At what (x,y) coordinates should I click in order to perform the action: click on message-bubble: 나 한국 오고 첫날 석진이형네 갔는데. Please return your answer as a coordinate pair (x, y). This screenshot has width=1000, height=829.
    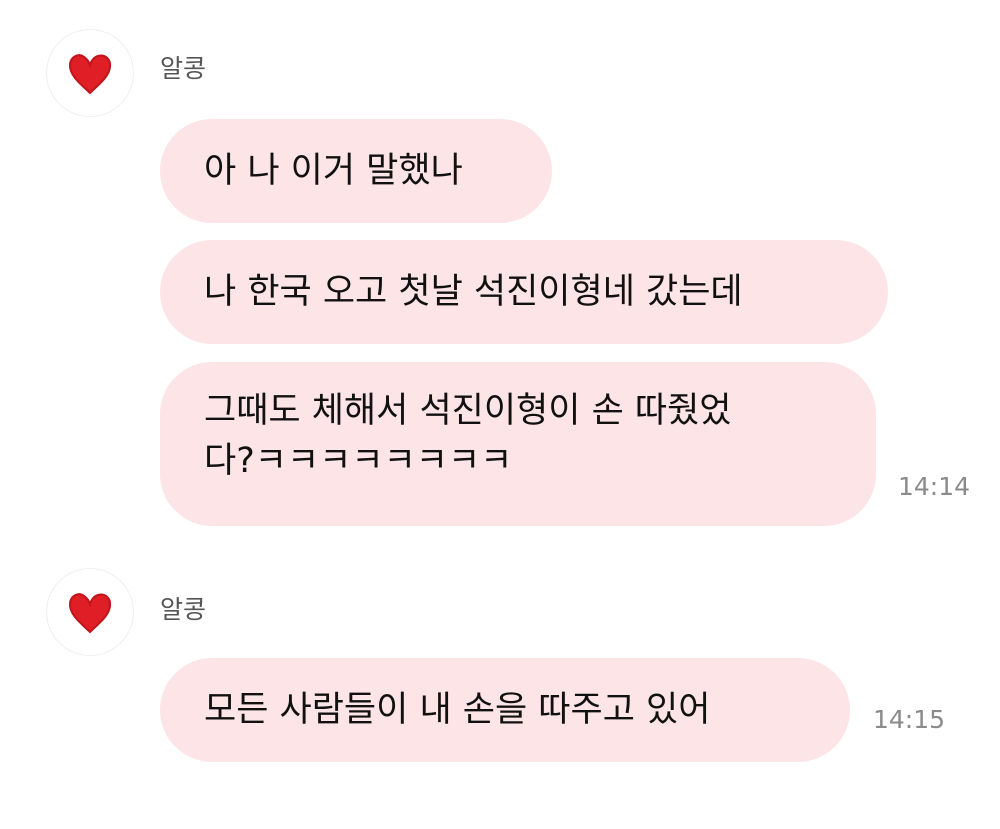
    Looking at the image, I should click on (524, 292).